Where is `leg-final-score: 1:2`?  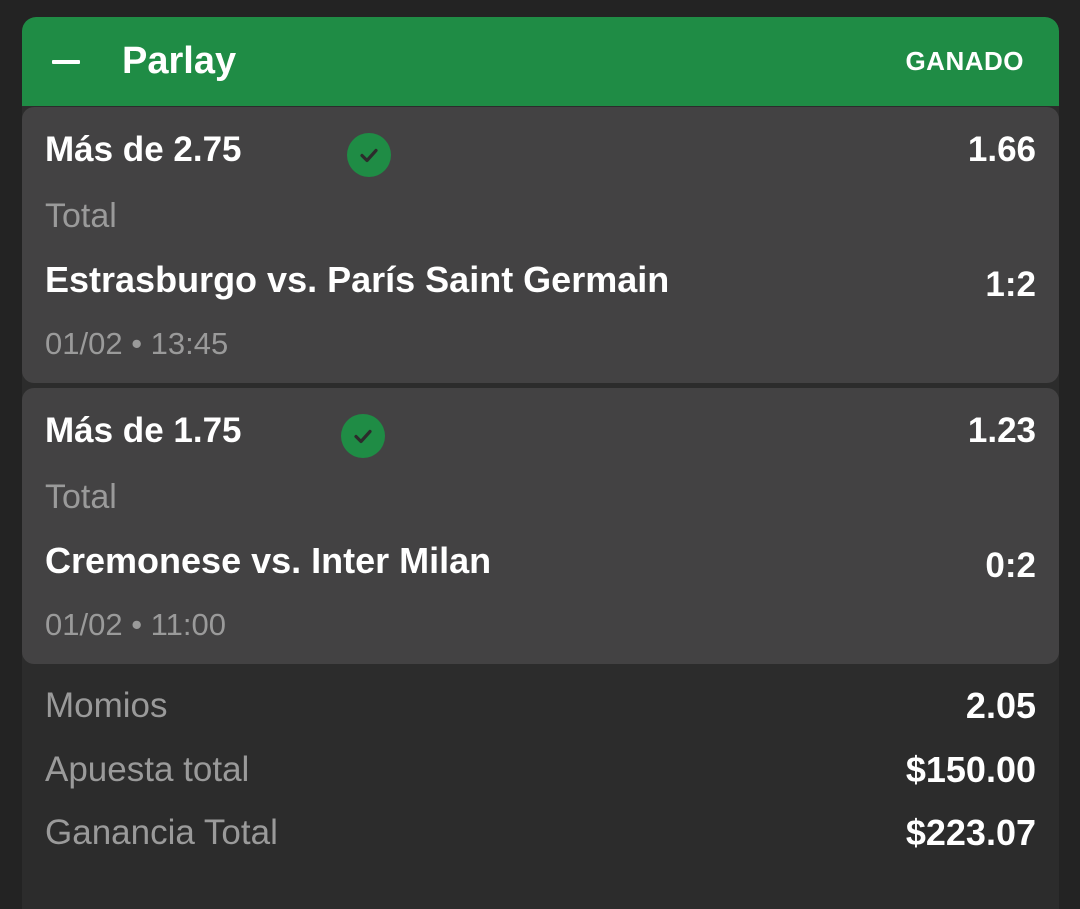
leg-final-score: 1:2 is located at coordinates (1010, 284).